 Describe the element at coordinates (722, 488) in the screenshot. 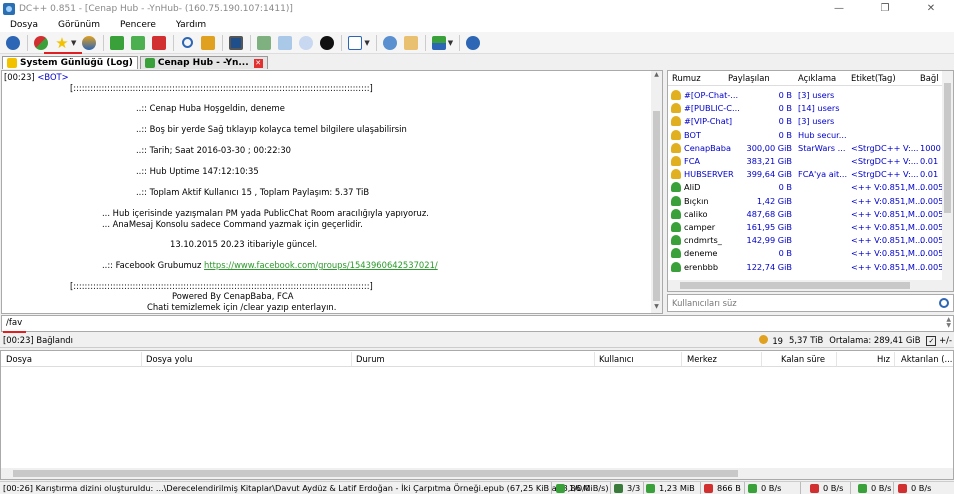

I see `uploaded-total: 866 B` at that location.